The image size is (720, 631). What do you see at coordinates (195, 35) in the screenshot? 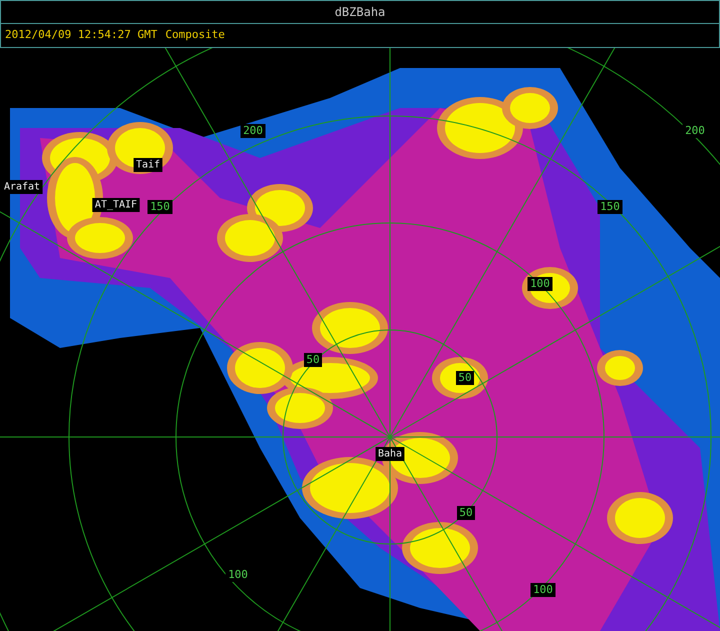
I see `product-label: Composite` at bounding box center [195, 35].